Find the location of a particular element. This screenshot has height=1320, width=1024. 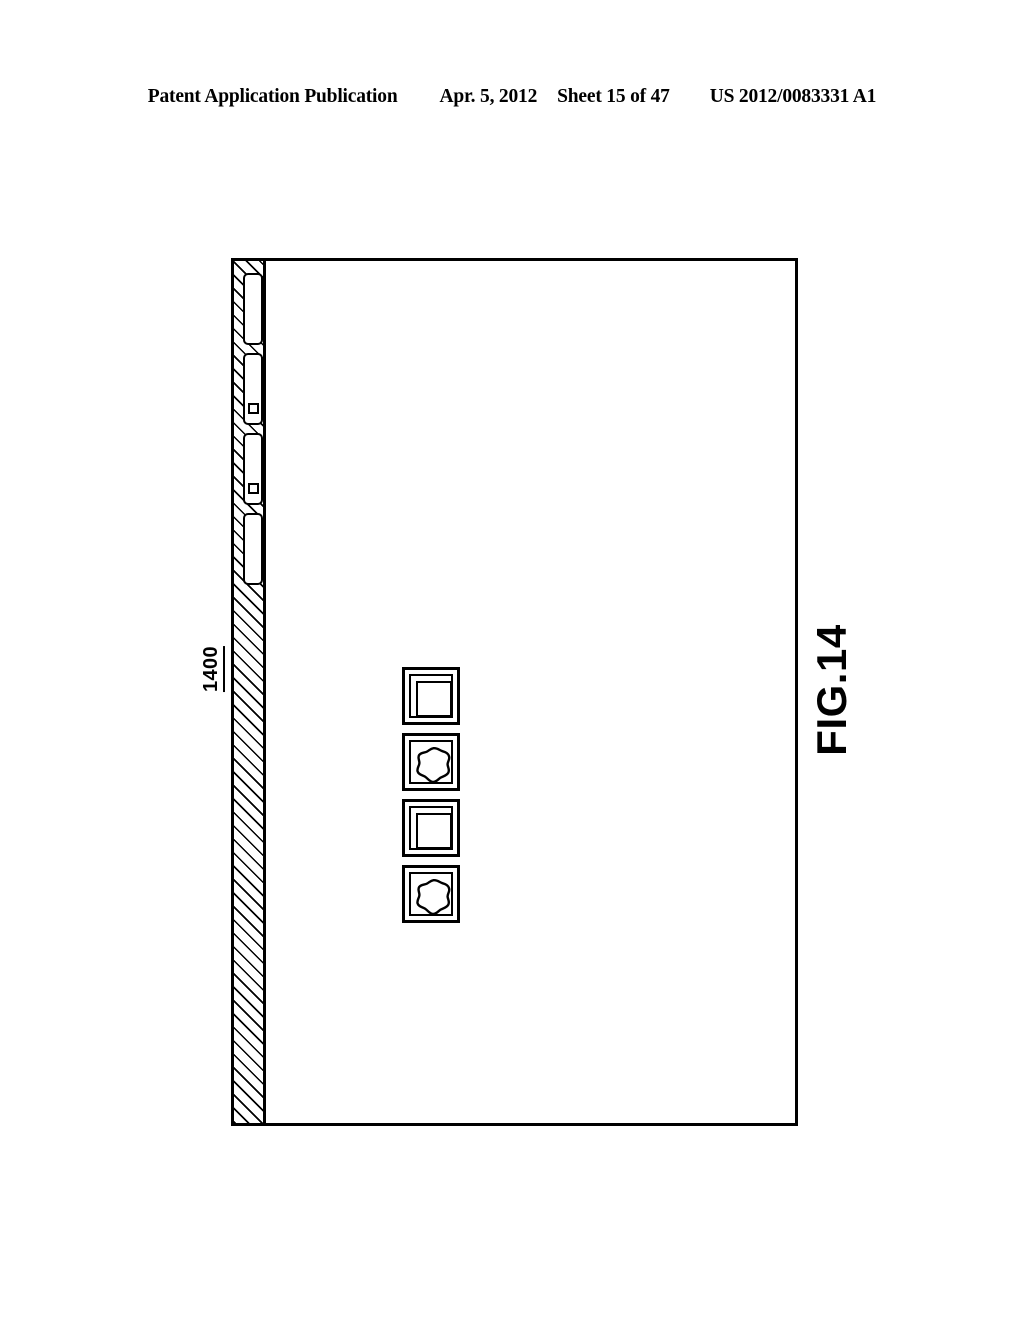

reference-numeral-1400-text: 1400 is located at coordinates (212, 669).